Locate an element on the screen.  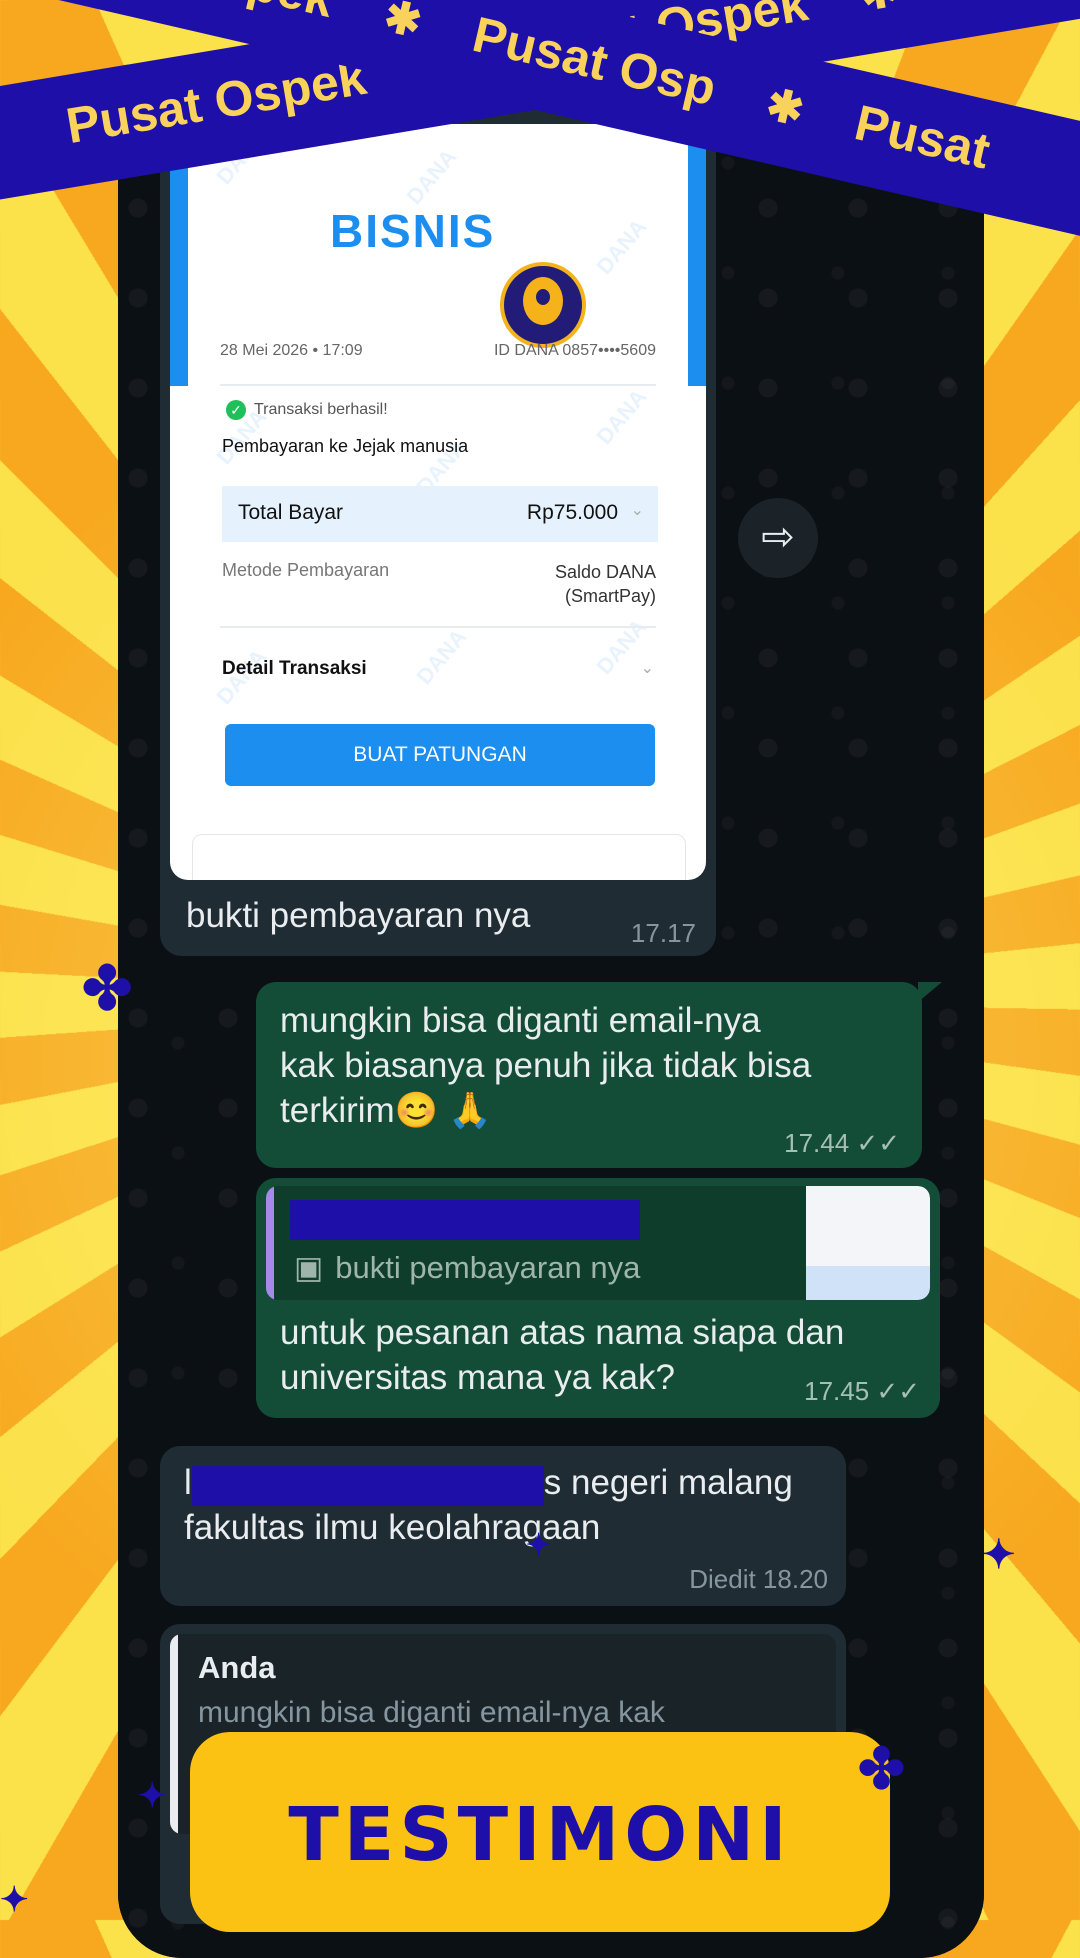
quote-text-row: ▣ bukti pembayaran nya is located at coordinates (467, 1268).